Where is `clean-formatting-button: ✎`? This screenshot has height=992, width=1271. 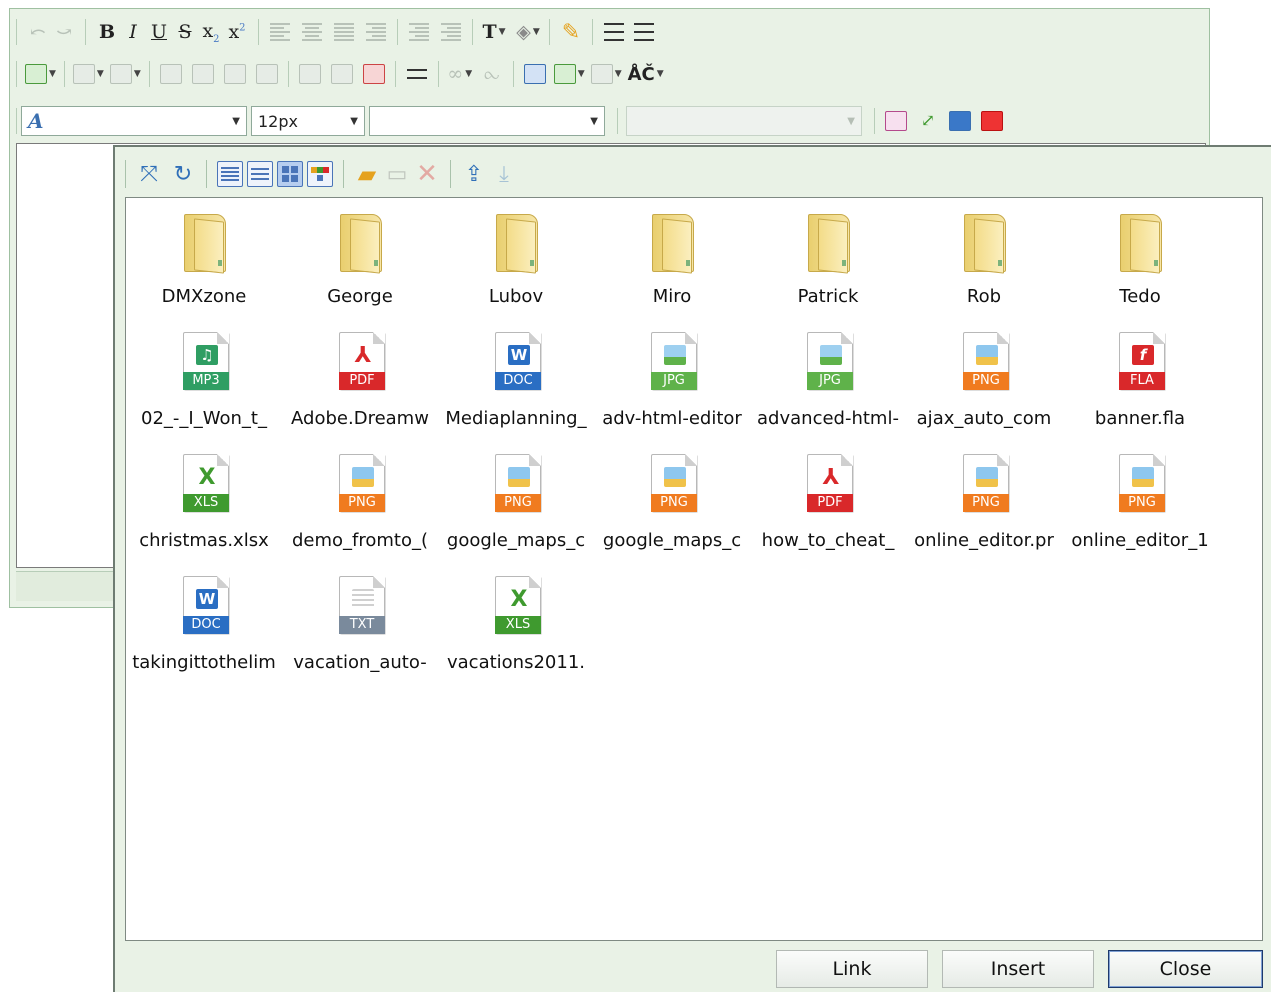 clean-formatting-button: ✎ is located at coordinates (571, 32).